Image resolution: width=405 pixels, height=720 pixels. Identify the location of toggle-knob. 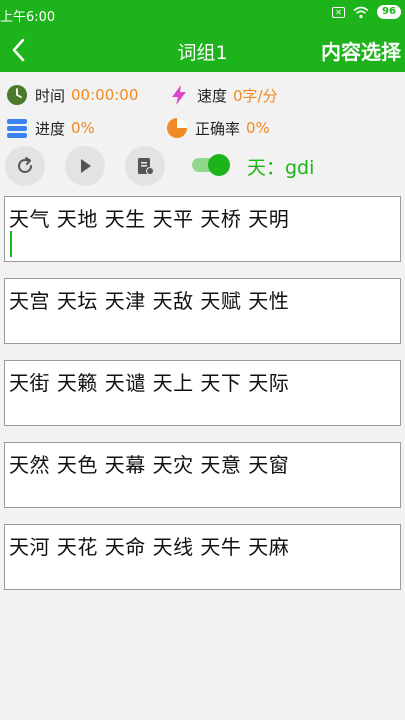
(219, 165).